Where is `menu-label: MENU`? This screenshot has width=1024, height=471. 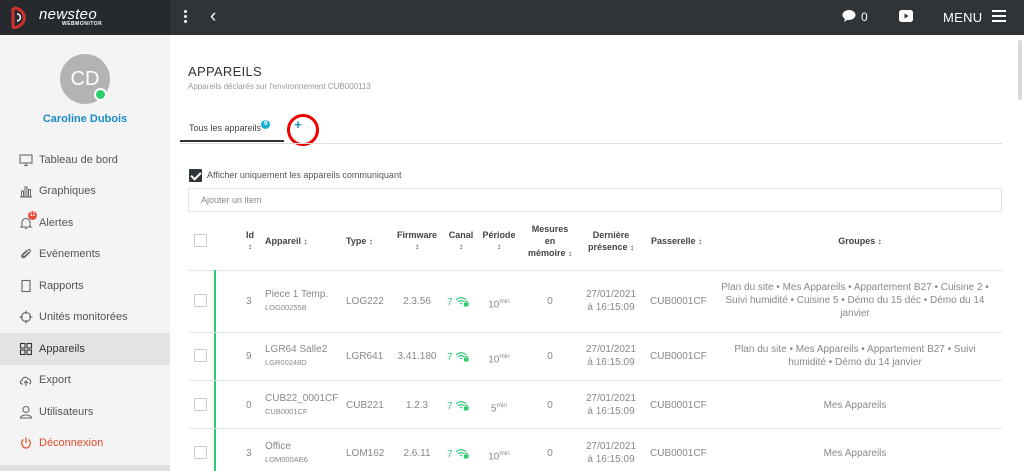 menu-label: MENU is located at coordinates (962, 17).